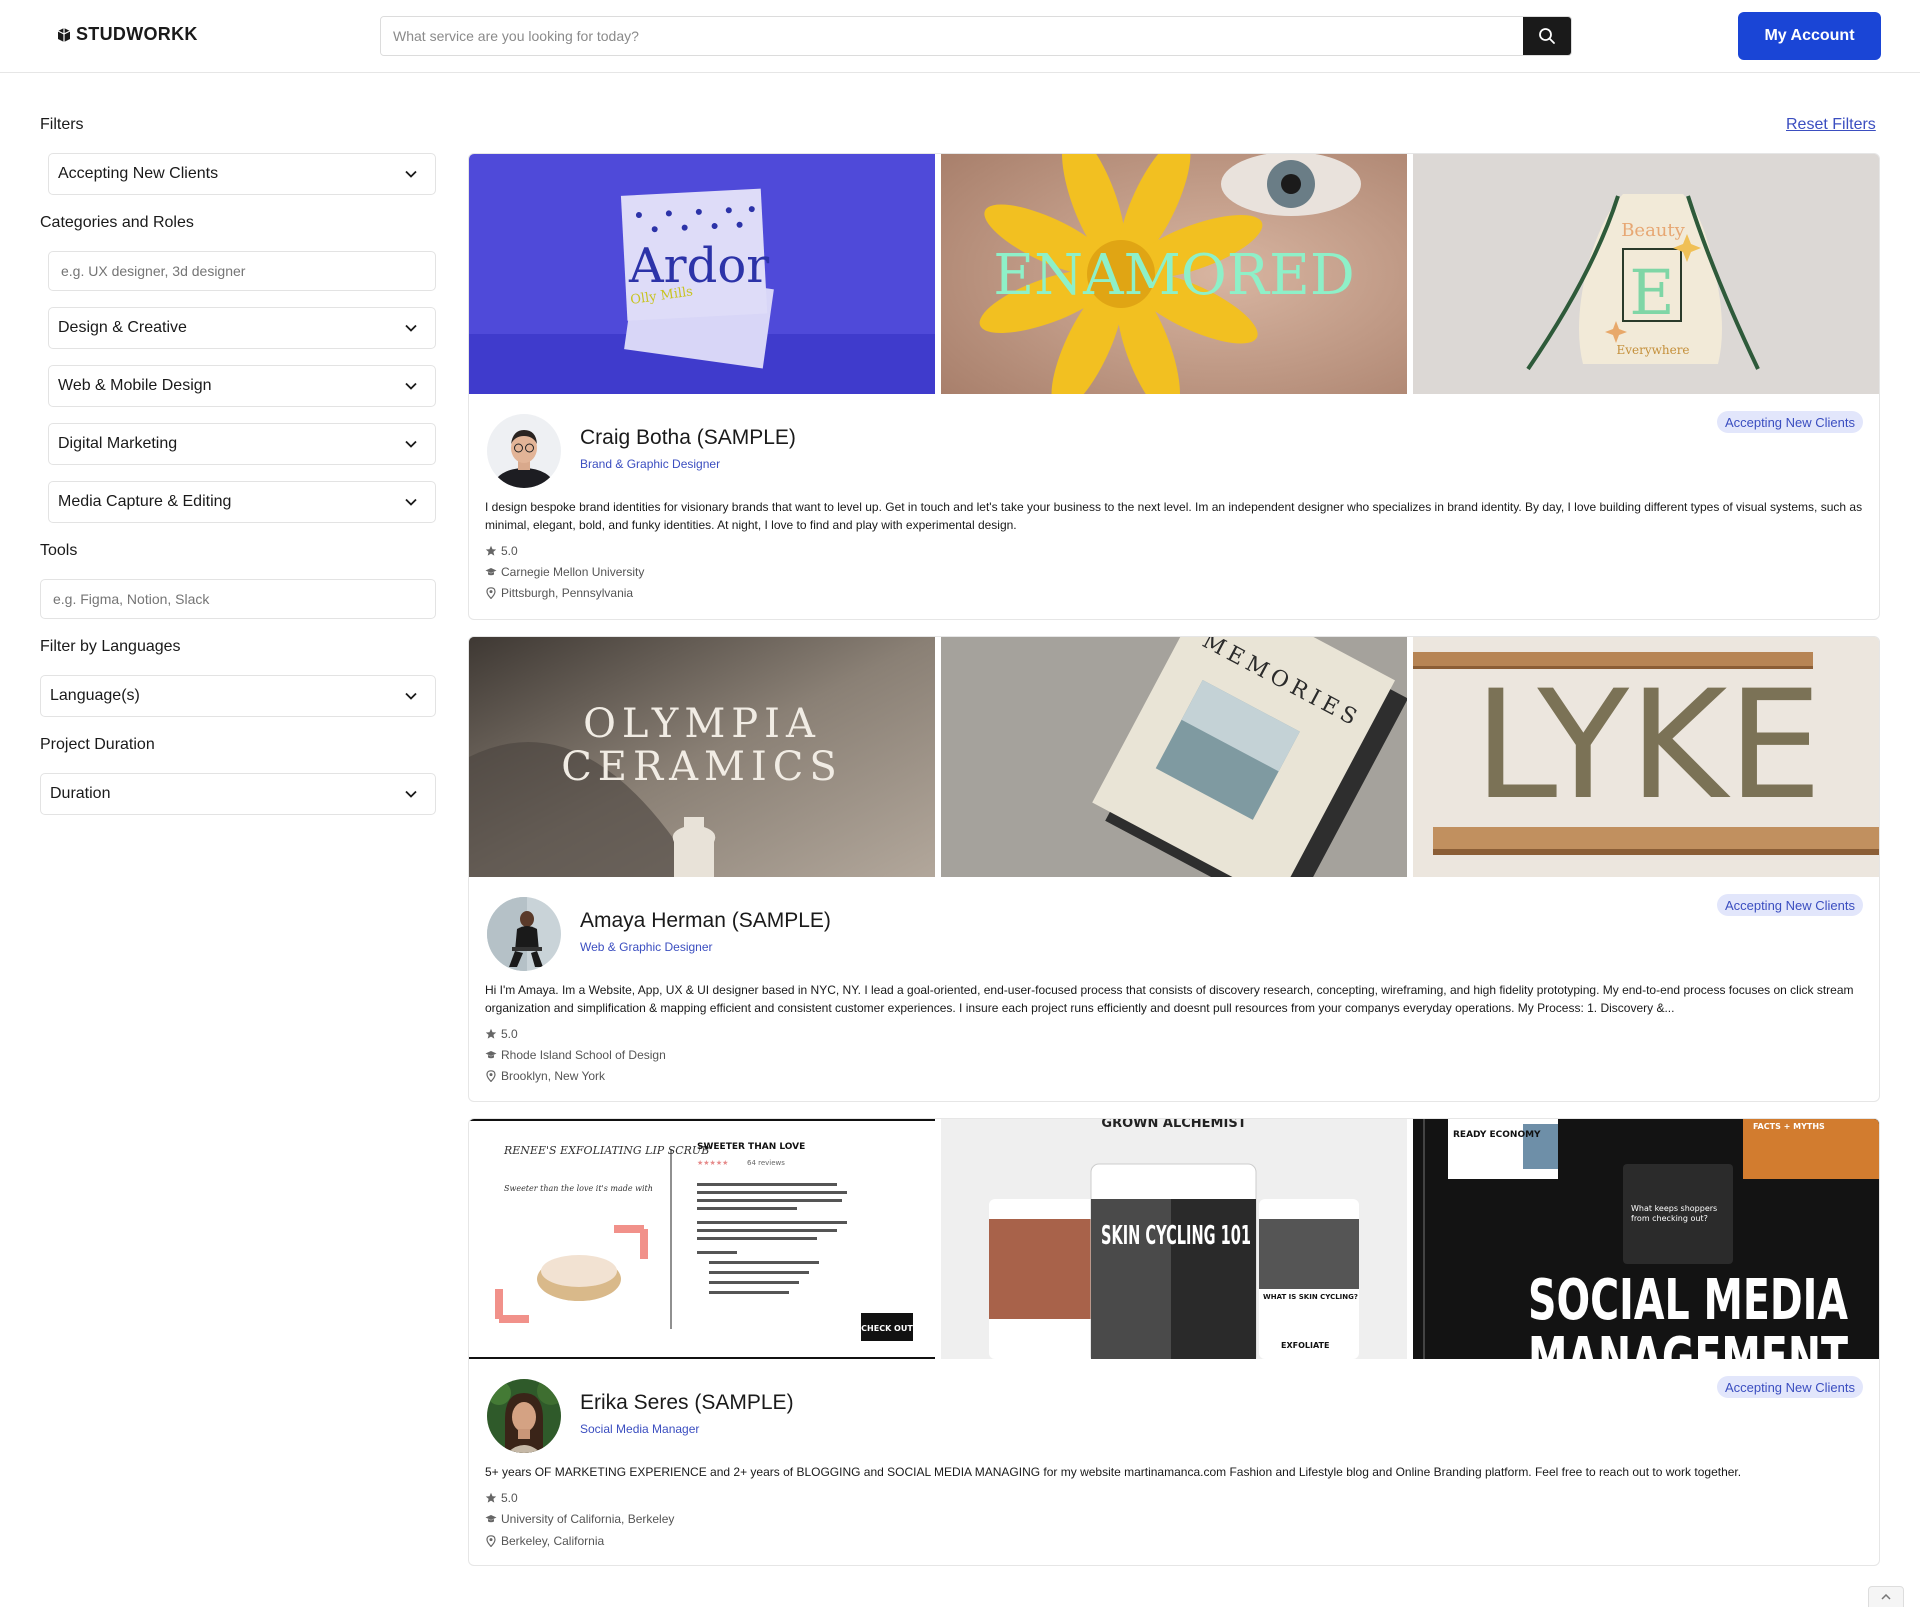  I want to click on lip-scrub-title: RENEE'S EXFOLIATING LIP SCRUB, so click(606, 1150).